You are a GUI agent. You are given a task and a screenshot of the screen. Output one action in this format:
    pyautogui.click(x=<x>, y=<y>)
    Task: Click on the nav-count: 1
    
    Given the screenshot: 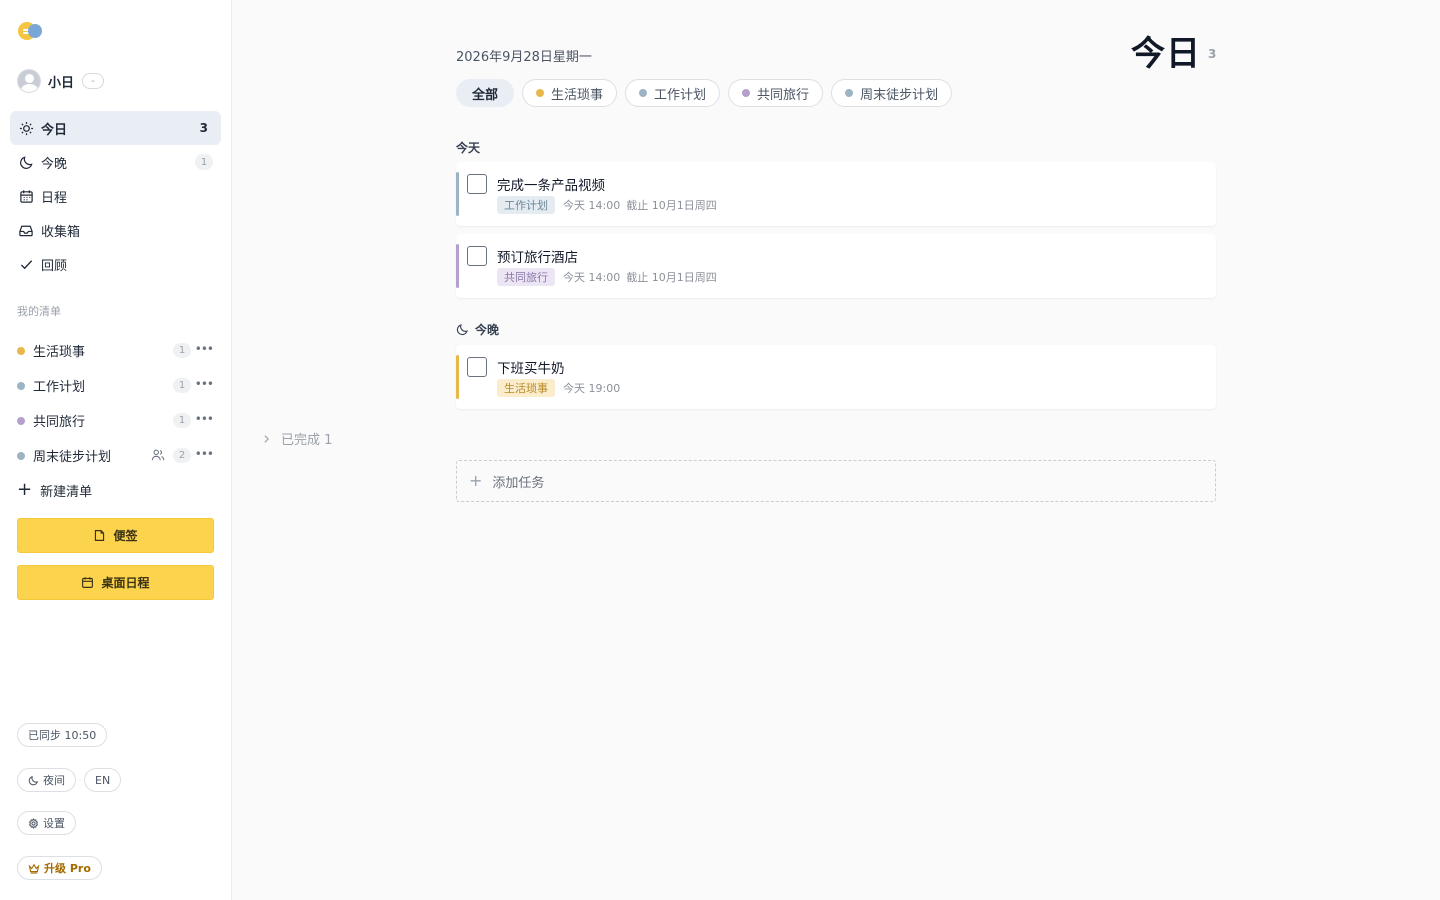 What is the action you would take?
    pyautogui.click(x=204, y=162)
    